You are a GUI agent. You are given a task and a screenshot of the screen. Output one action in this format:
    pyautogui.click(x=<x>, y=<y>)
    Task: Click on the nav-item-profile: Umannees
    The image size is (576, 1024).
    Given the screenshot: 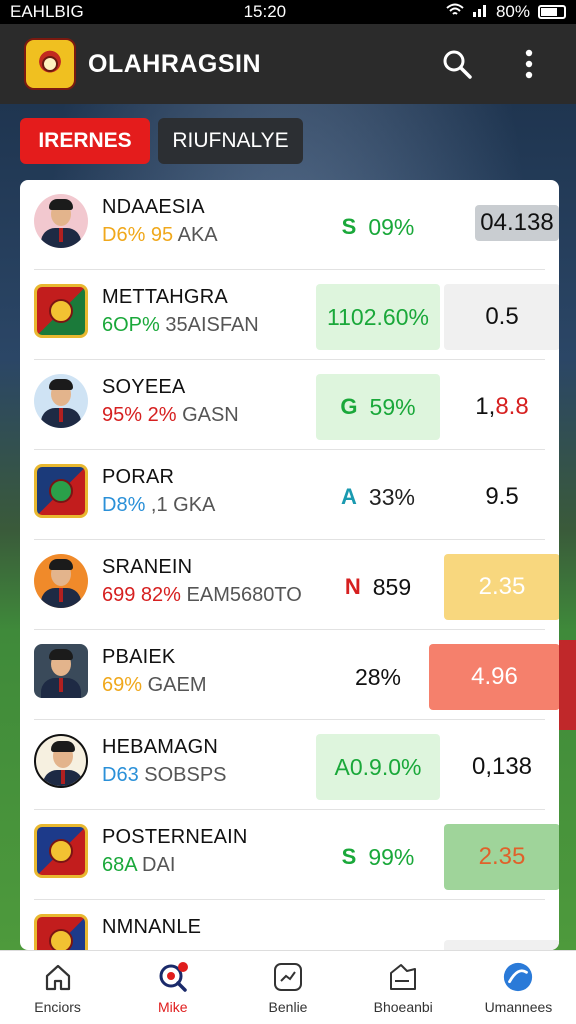 What is the action you would take?
    pyautogui.click(x=518, y=987)
    